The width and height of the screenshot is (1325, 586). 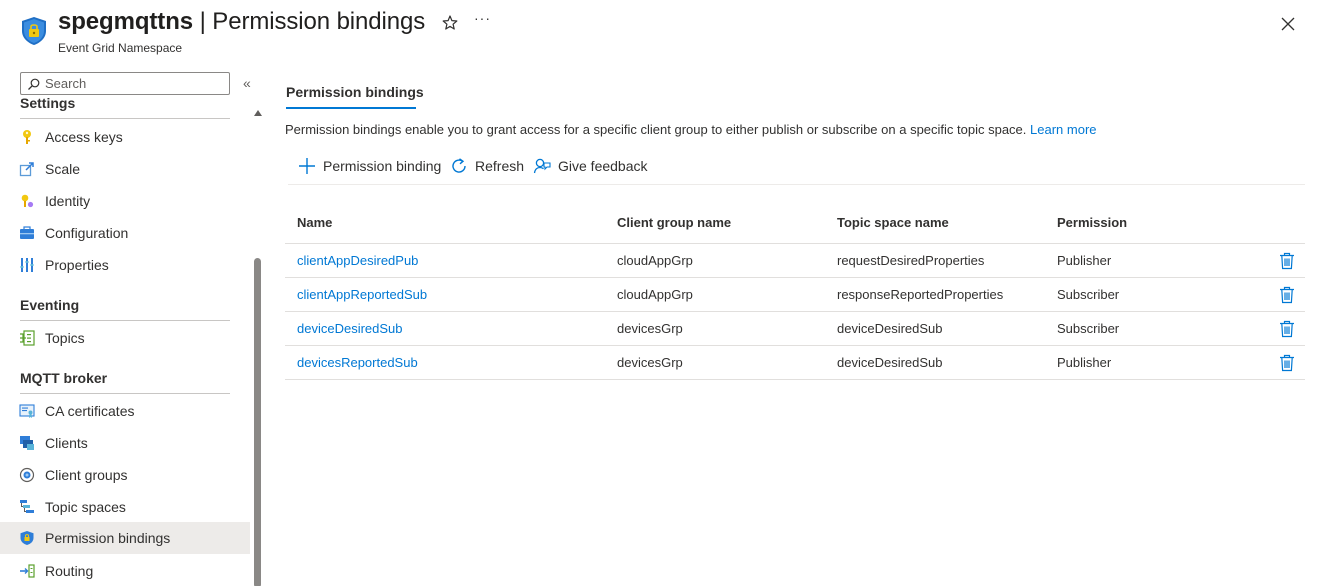 What do you see at coordinates (120, 48) in the screenshot?
I see `resource-type: Event Grid Namespace` at bounding box center [120, 48].